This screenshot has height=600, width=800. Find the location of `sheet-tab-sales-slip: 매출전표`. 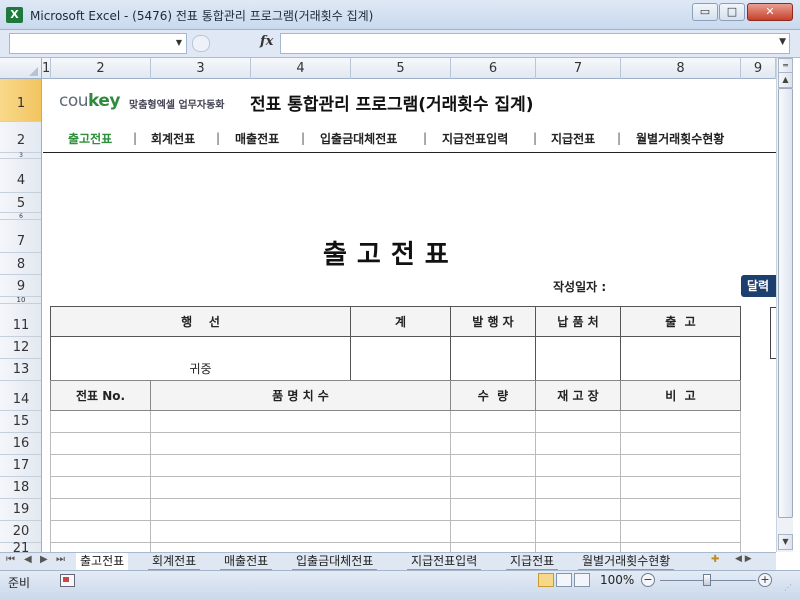

sheet-tab-sales-slip: 매출전표 is located at coordinates (246, 561).